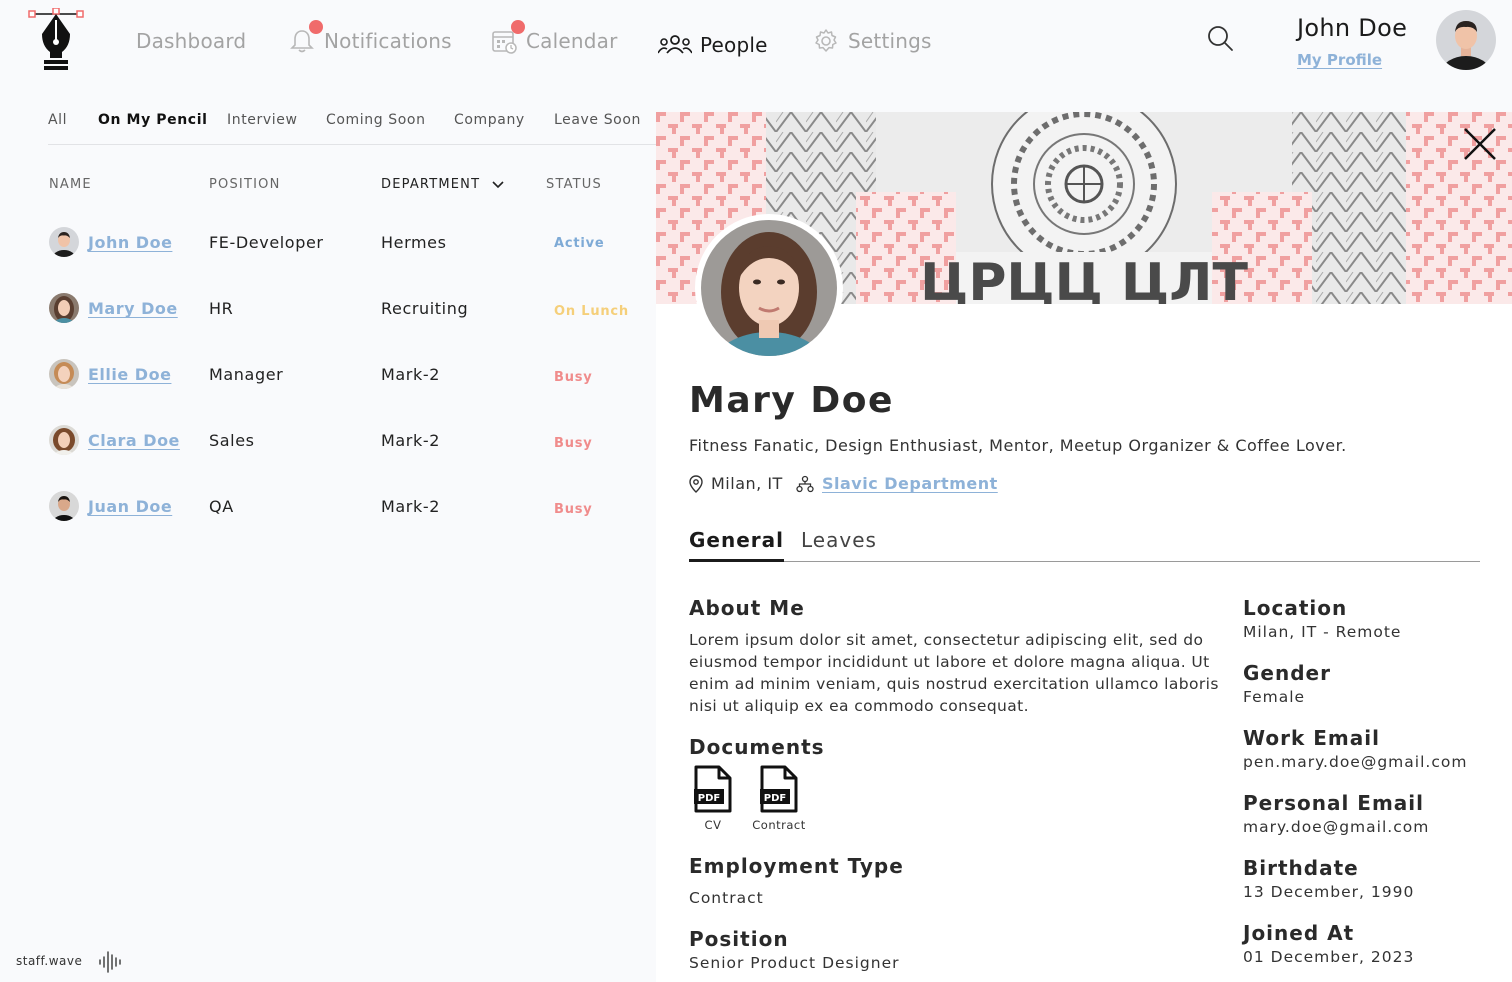  Describe the element at coordinates (910, 483) in the screenshot. I see `department-link: Slavic Department` at that location.